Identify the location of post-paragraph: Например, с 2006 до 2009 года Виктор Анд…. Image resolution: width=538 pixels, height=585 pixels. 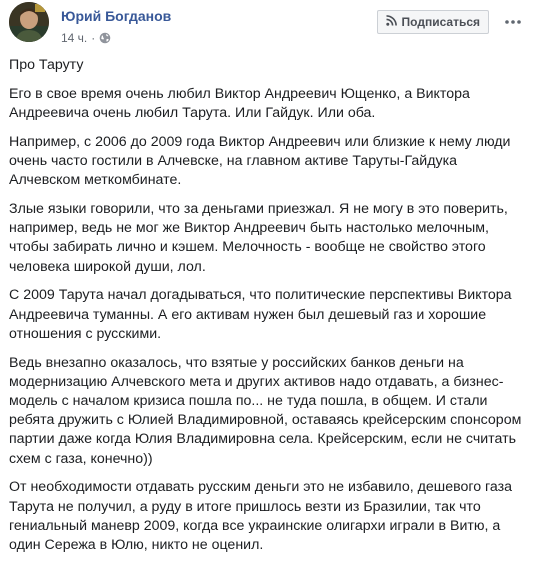
(260, 161).